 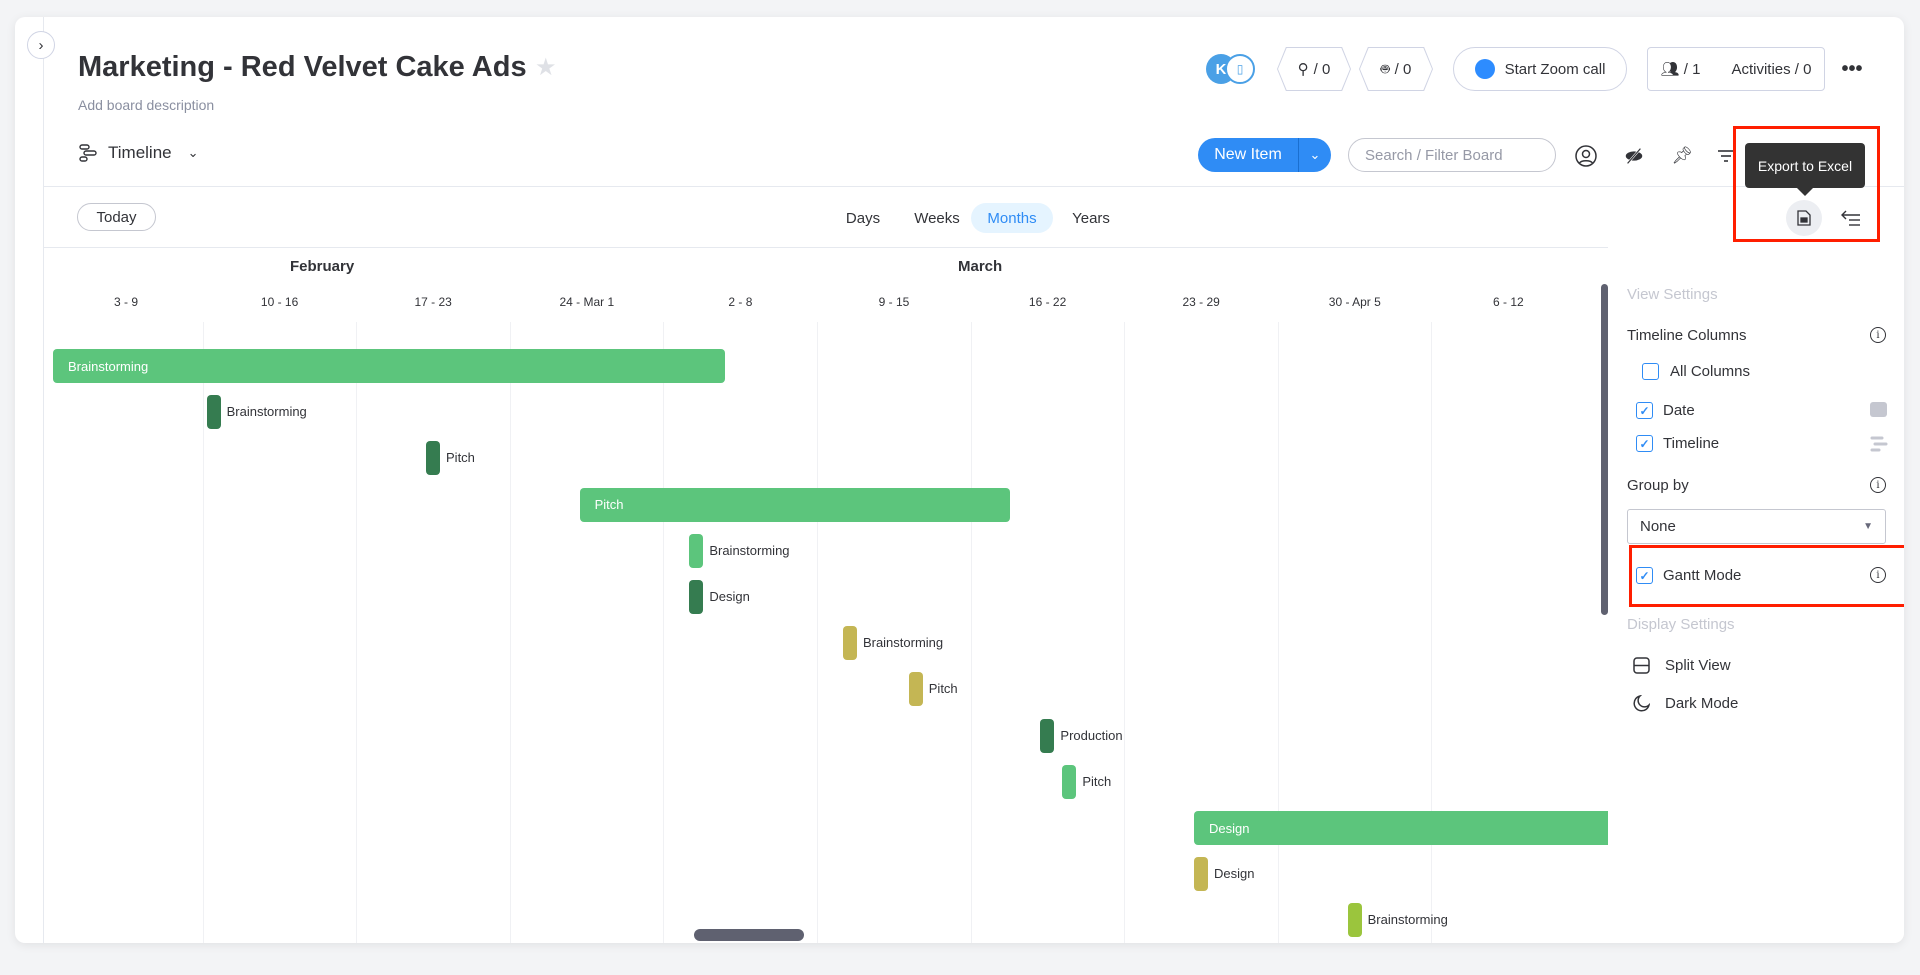 What do you see at coordinates (1264, 155) in the screenshot?
I see `new-item-button: New Item ⌄` at bounding box center [1264, 155].